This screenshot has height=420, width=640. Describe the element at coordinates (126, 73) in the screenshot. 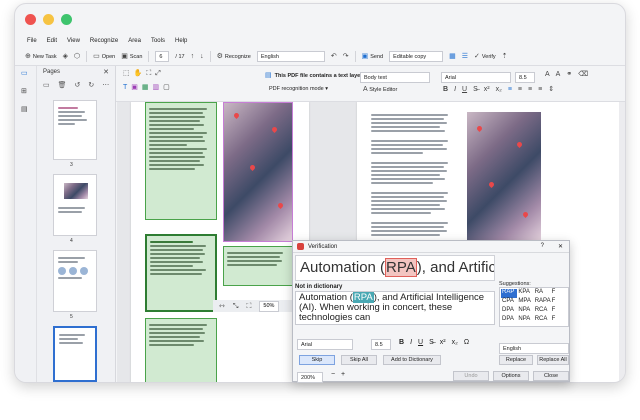

I see `select-area-icon: ⬚` at that location.